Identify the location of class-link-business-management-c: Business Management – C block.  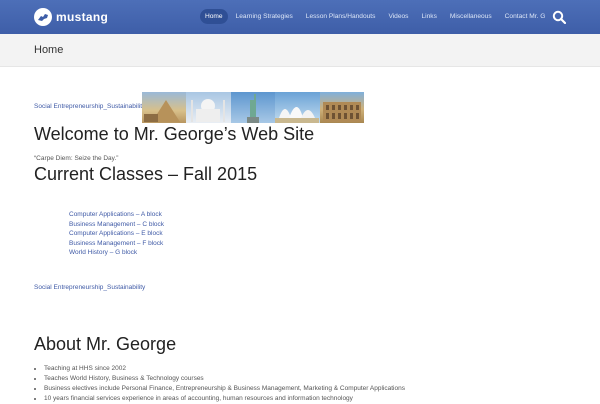
(116, 225).